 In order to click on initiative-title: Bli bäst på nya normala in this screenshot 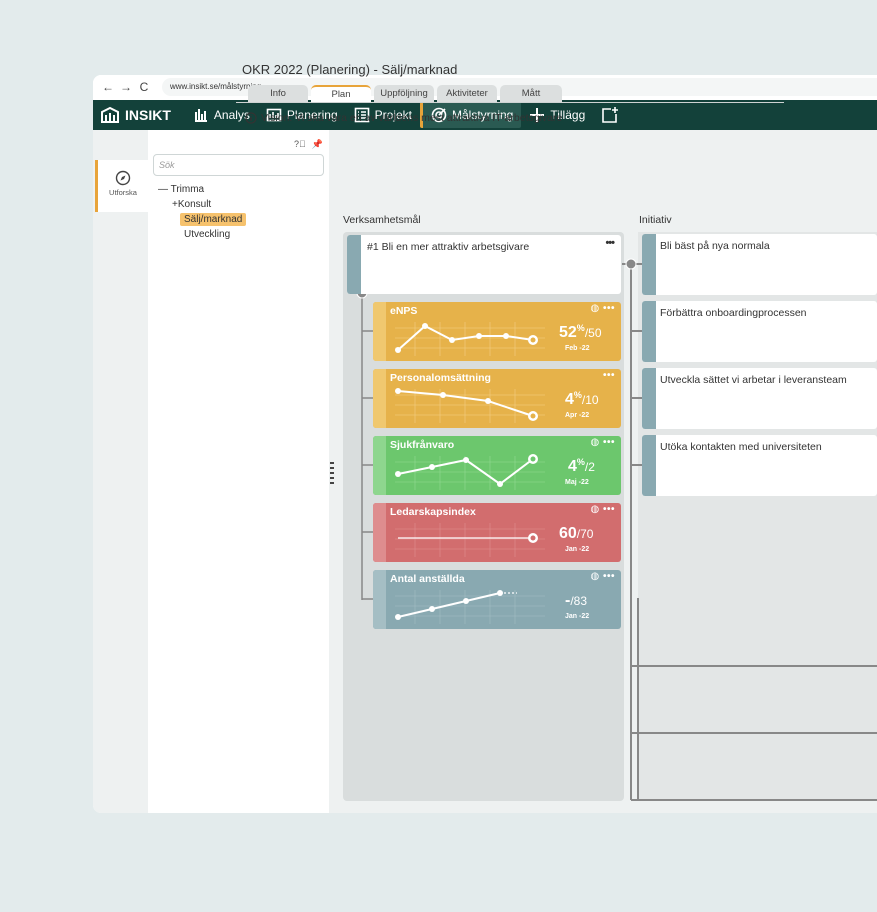, I will do `click(715, 246)`.